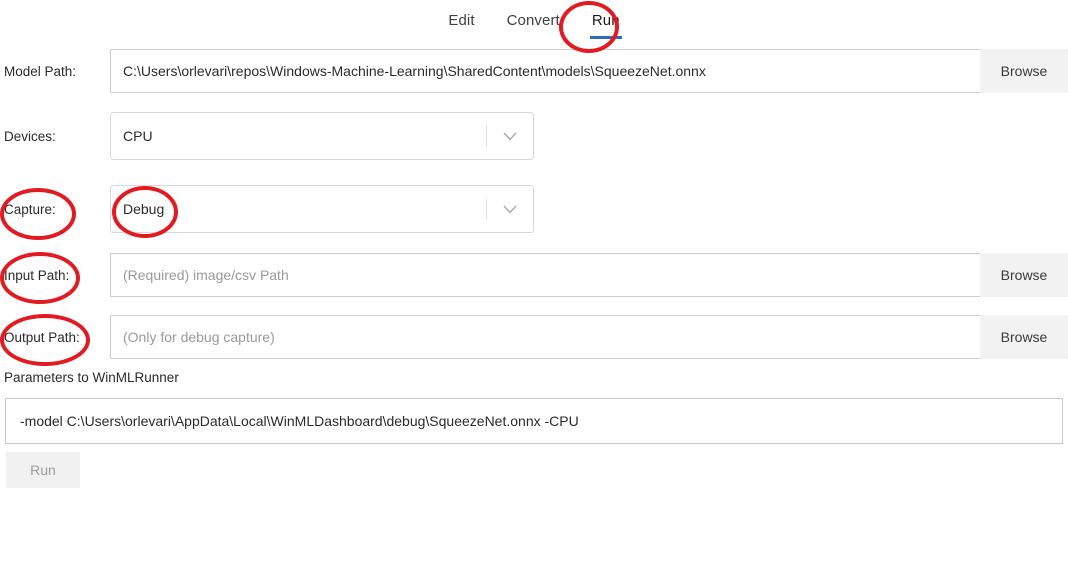 The height and width of the screenshot is (563, 1068). I want to click on devices-selected-value: CPU, so click(138, 136).